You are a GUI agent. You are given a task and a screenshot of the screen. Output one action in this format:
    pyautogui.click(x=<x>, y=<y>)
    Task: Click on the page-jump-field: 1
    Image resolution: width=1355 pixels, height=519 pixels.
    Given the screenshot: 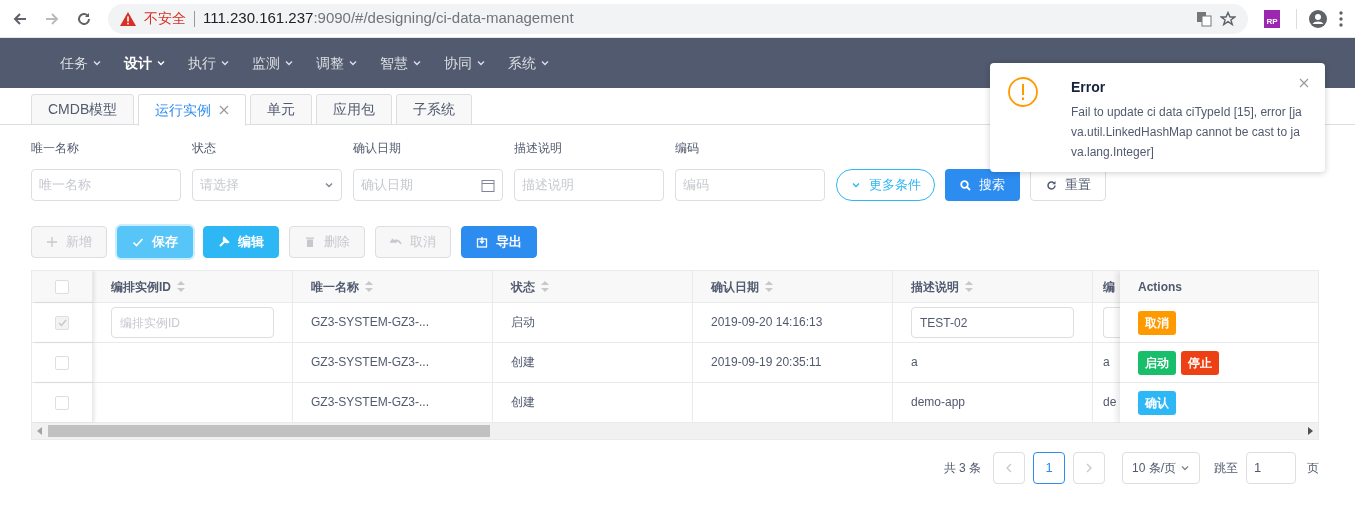 What is the action you would take?
    pyautogui.click(x=1271, y=468)
    